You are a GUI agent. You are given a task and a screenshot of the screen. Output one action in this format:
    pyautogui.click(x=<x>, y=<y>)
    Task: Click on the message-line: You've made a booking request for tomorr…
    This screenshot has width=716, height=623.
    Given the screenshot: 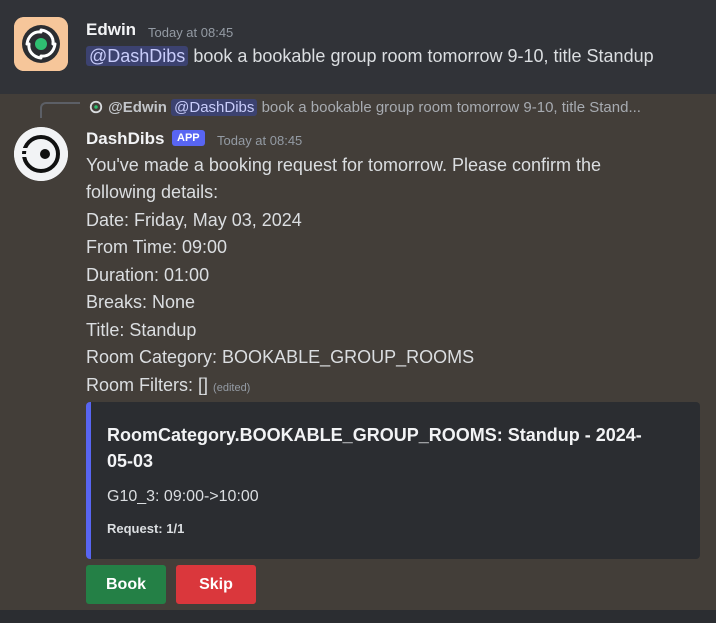 What is the action you would take?
    pyautogui.click(x=344, y=165)
    